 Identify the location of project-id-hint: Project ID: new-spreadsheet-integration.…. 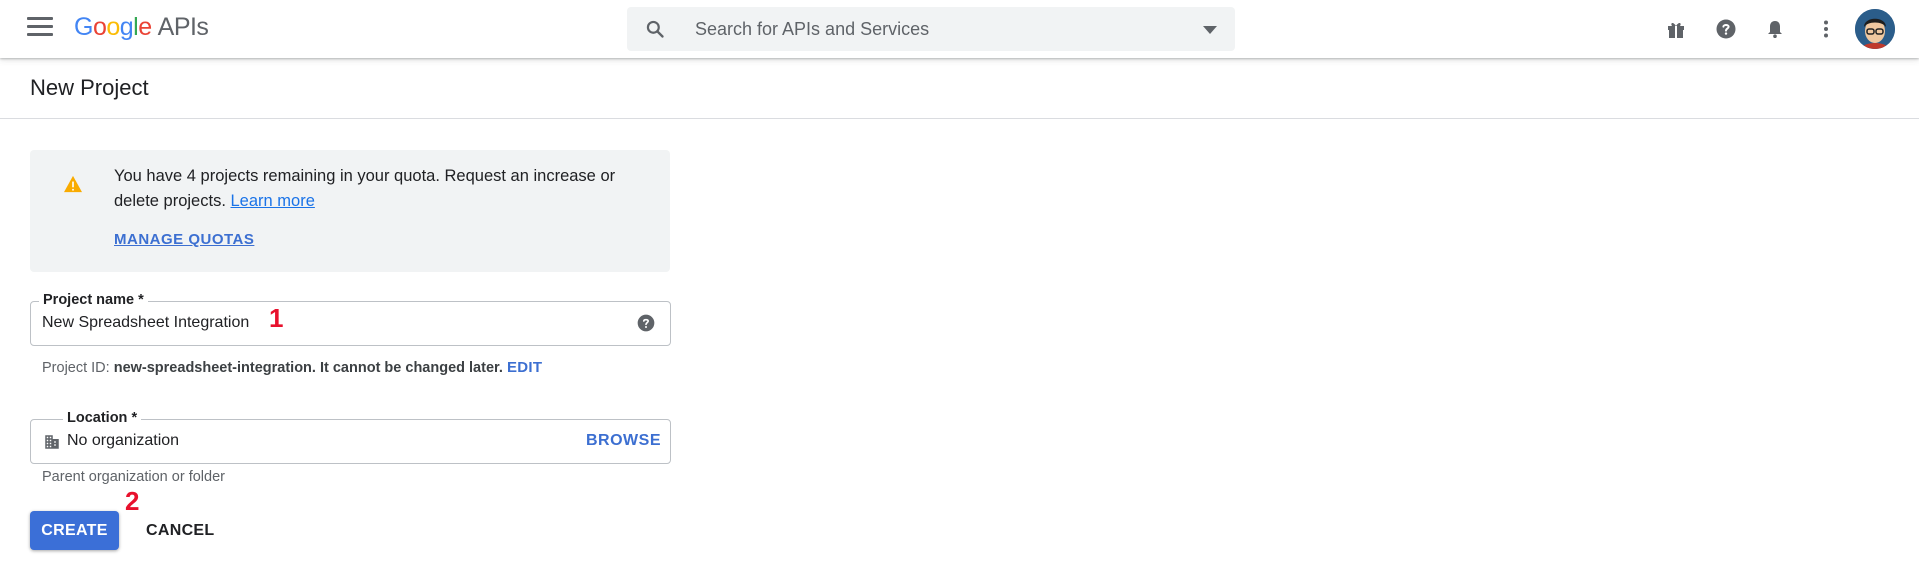
(272, 368).